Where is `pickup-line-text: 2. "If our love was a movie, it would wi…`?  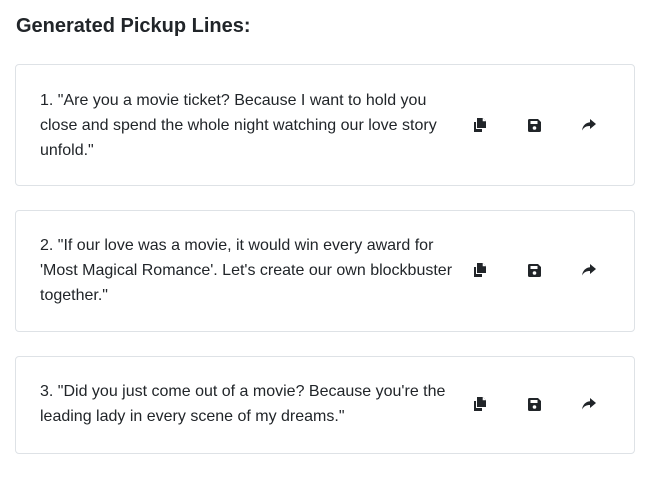
pickup-line-text: 2. "If our love was a movie, it would wi… is located at coordinates (246, 270).